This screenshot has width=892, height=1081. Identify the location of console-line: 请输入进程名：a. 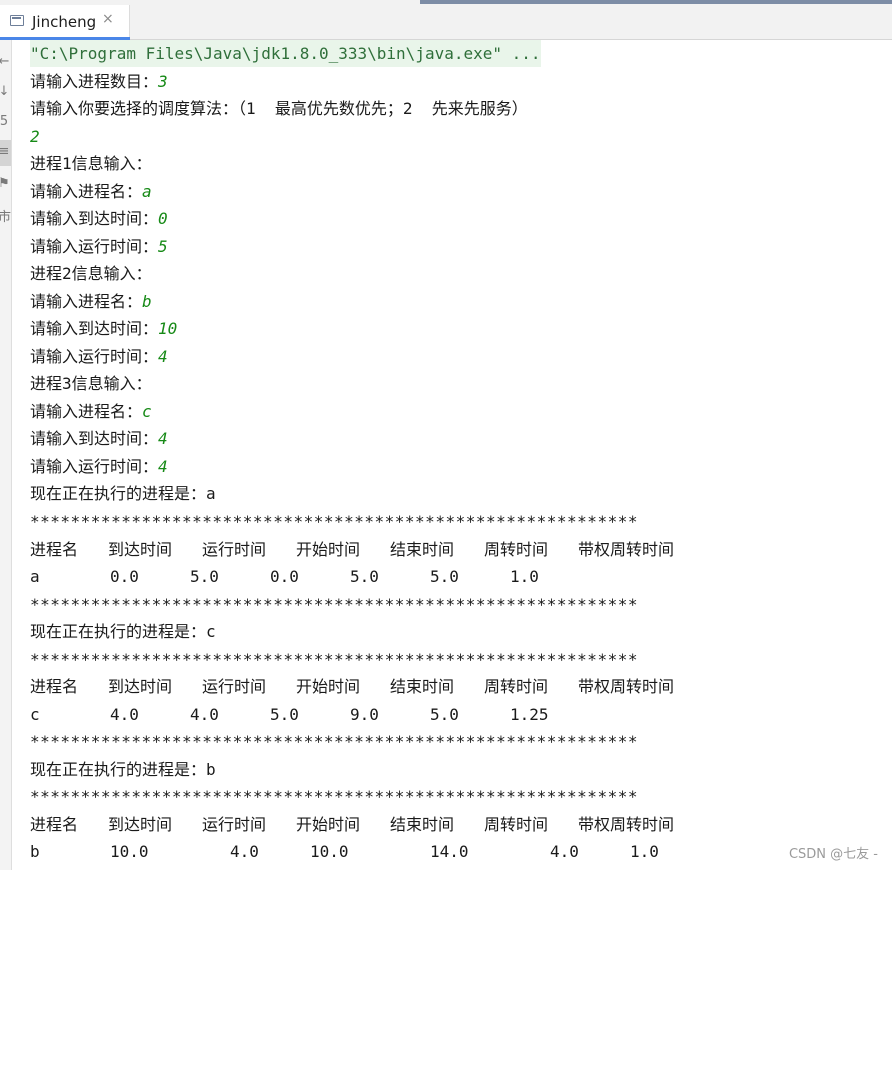
(91, 191).